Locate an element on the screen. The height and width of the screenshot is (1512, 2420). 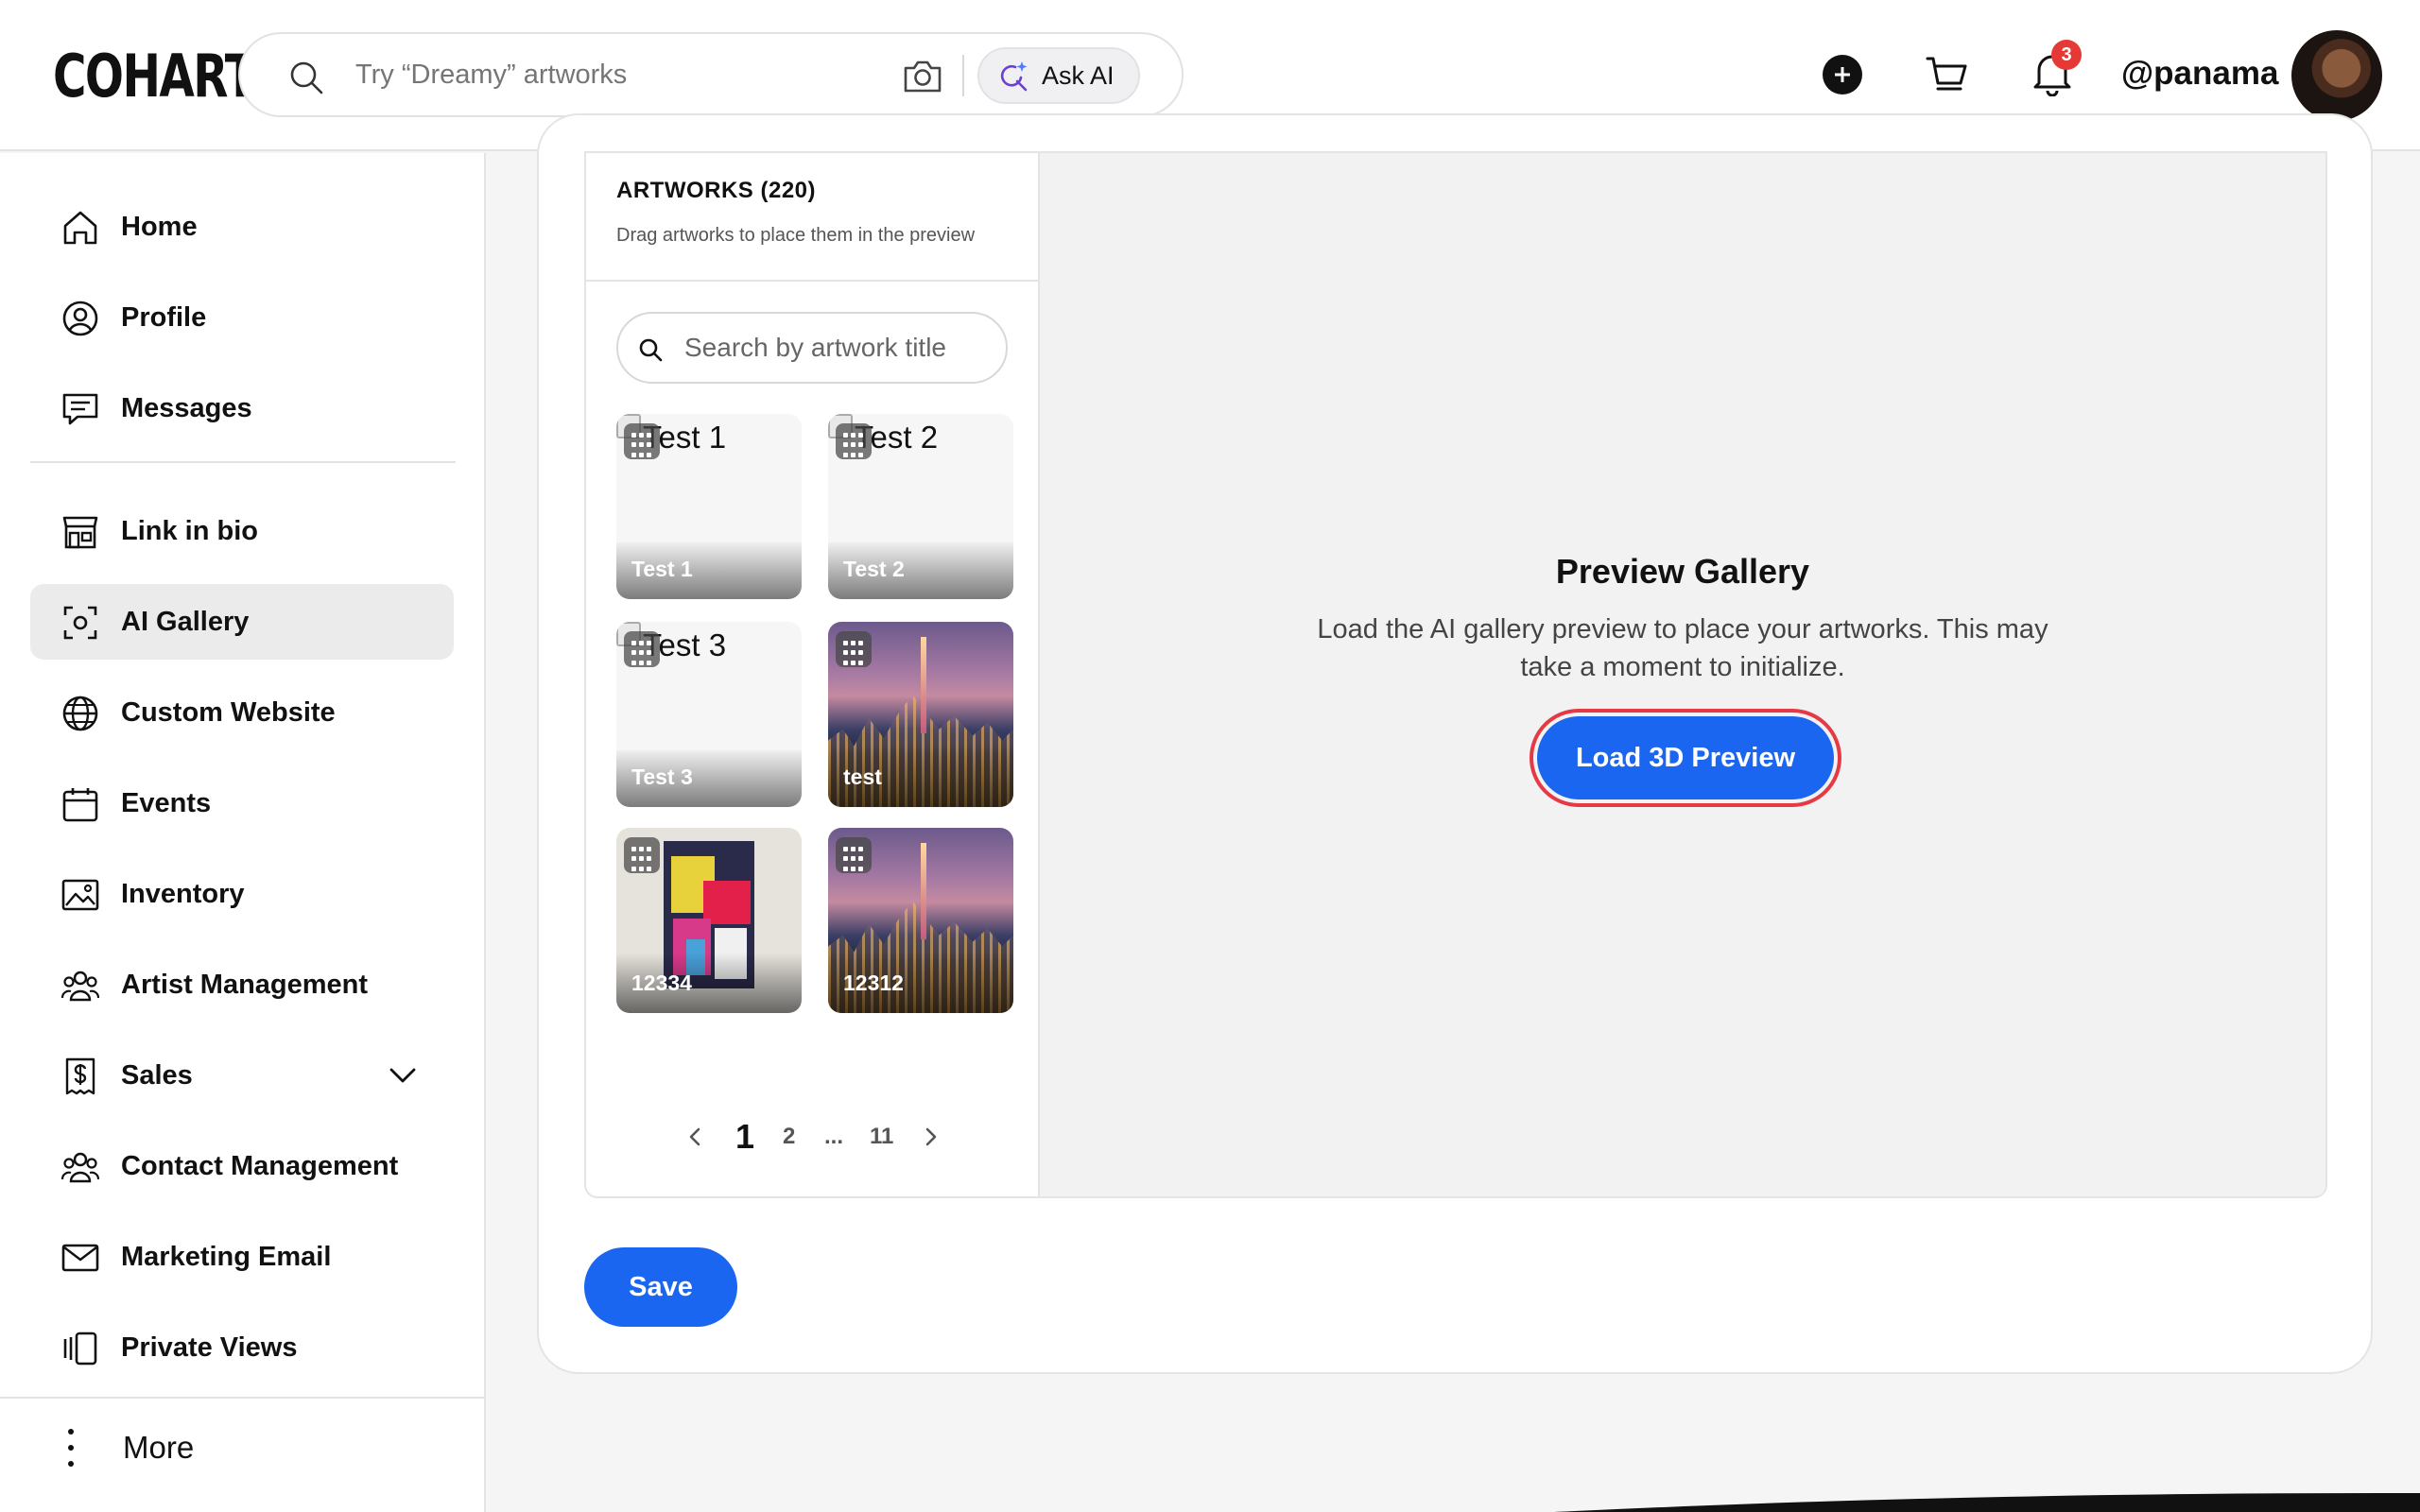
create-plus-button is located at coordinates (1843, 74).